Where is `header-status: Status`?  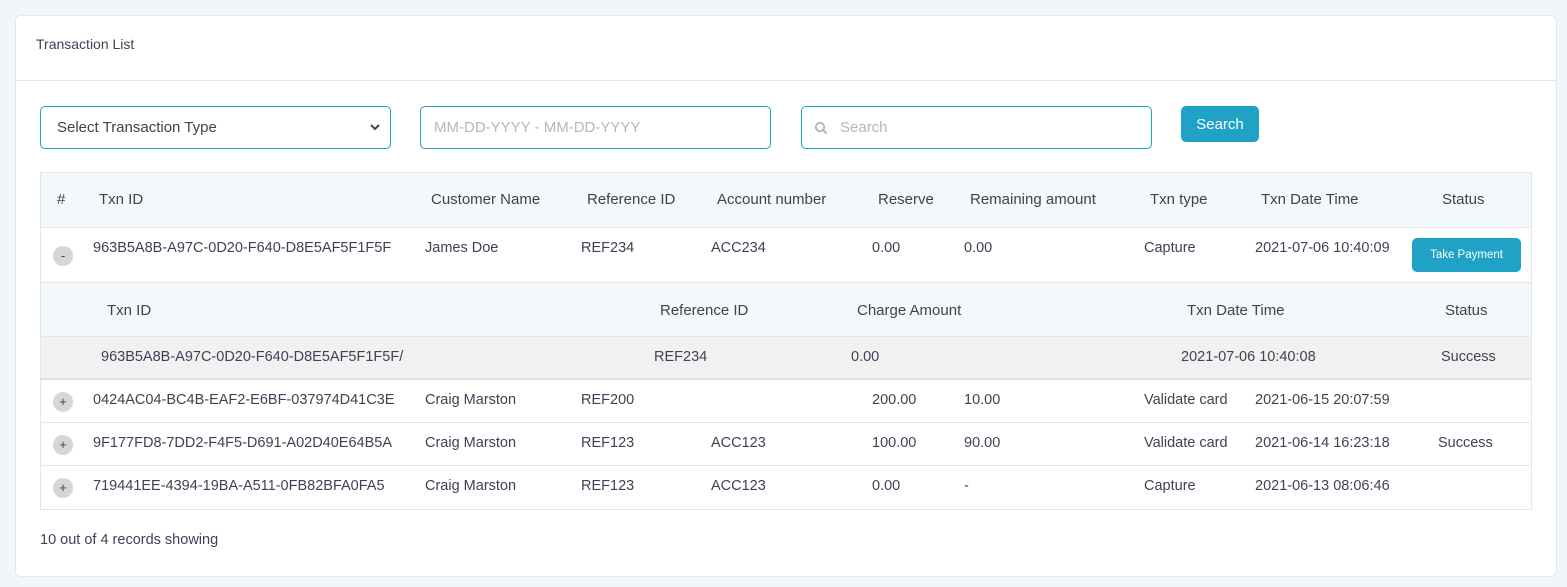 header-status: Status is located at coordinates (1463, 199).